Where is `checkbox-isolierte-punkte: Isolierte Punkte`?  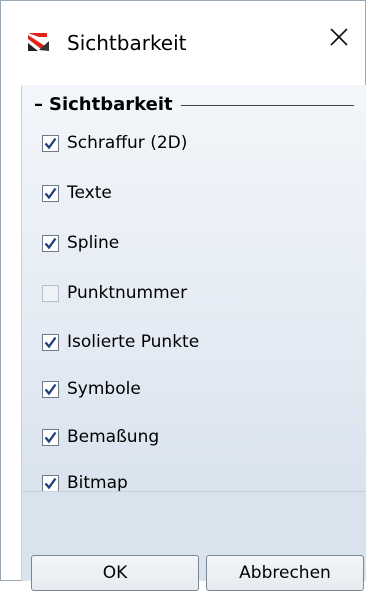 checkbox-isolierte-punkte: Isolierte Punkte is located at coordinates (120, 342).